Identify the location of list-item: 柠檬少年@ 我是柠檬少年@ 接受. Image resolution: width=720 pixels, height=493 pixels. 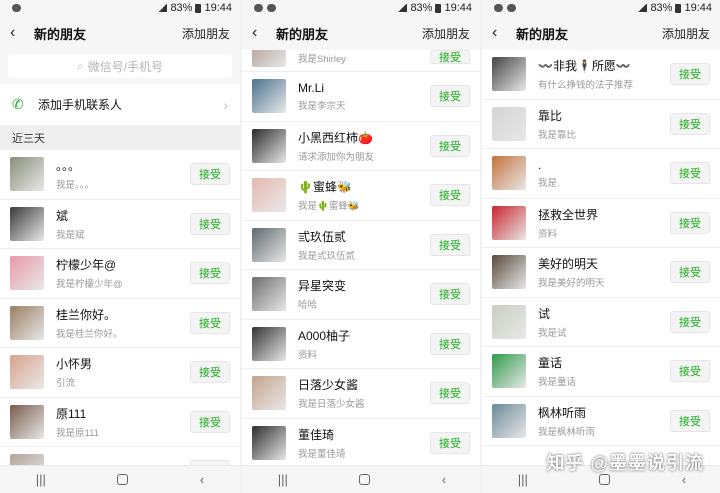
(120, 274).